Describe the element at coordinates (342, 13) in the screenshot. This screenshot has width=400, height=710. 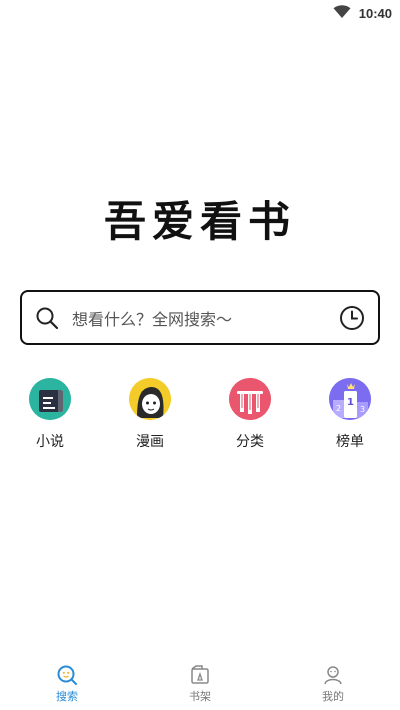
I see `wifi-icon` at that location.